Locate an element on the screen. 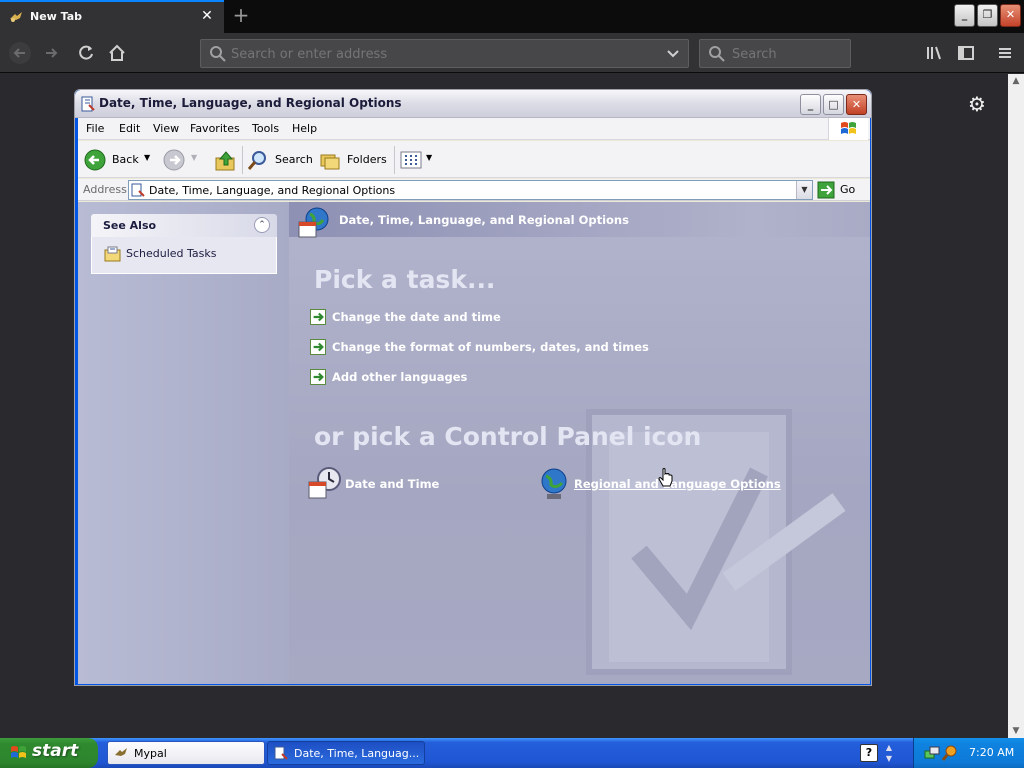  scroll-down-icon: ▼ is located at coordinates (1016, 731).